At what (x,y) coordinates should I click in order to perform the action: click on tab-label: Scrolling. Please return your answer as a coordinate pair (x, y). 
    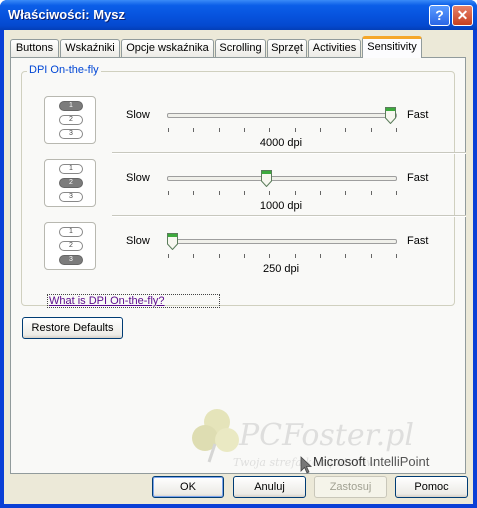
    Looking at the image, I should click on (240, 48).